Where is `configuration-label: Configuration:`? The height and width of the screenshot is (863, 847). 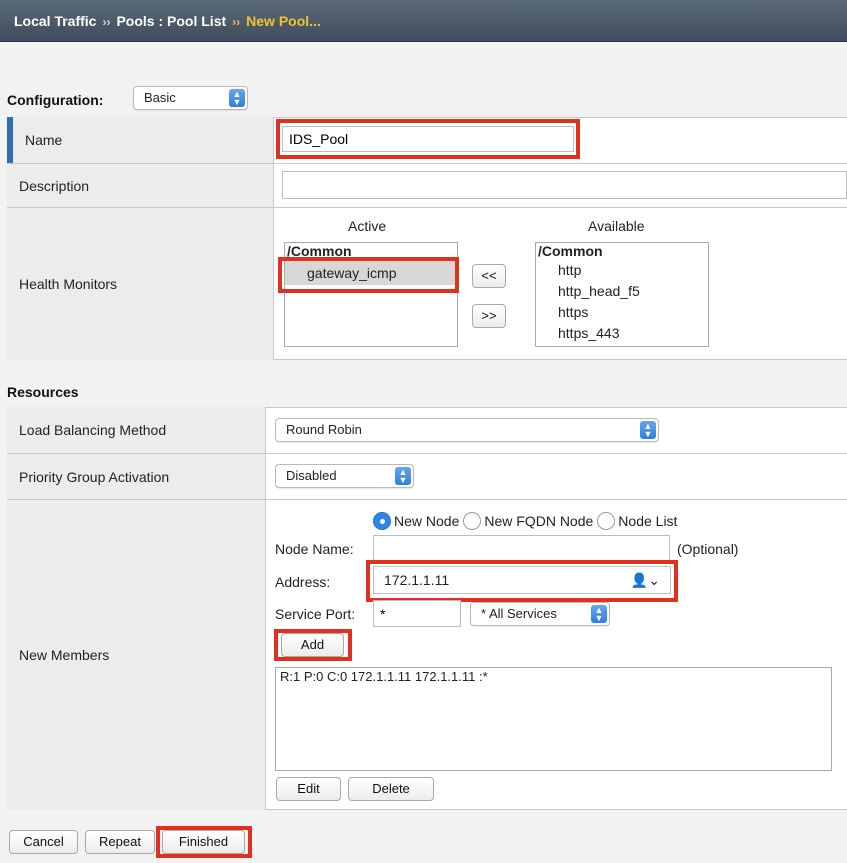
configuration-label: Configuration: is located at coordinates (55, 100).